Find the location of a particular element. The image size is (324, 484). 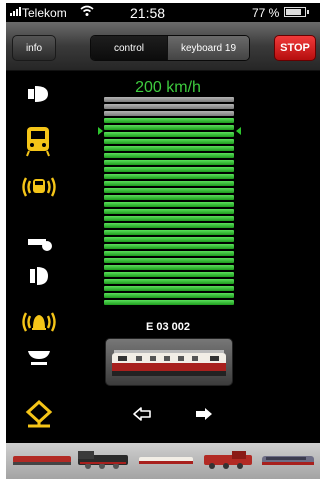

info-button: info is located at coordinates (34, 48).